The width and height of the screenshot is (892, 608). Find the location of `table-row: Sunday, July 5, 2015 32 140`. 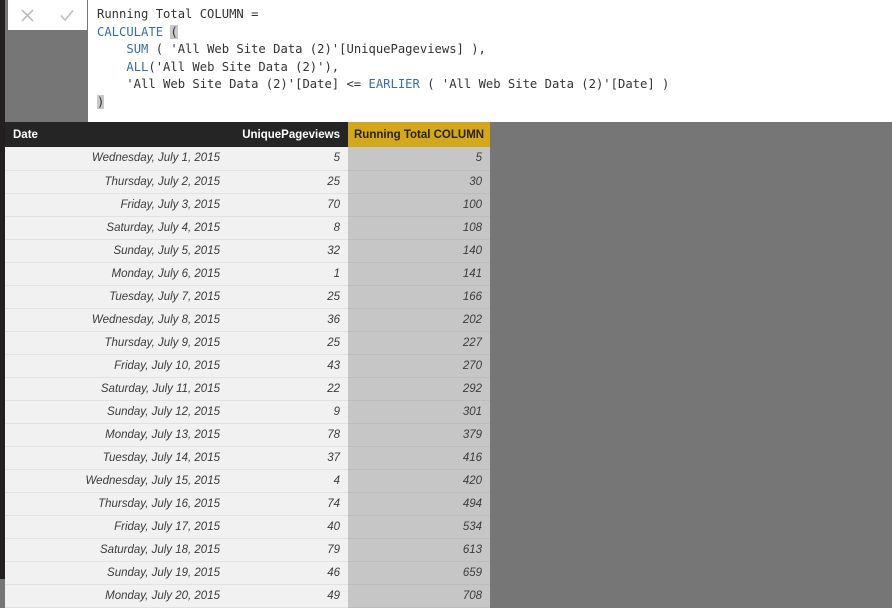

table-row: Sunday, July 5, 2015 32 140 is located at coordinates (247, 251).